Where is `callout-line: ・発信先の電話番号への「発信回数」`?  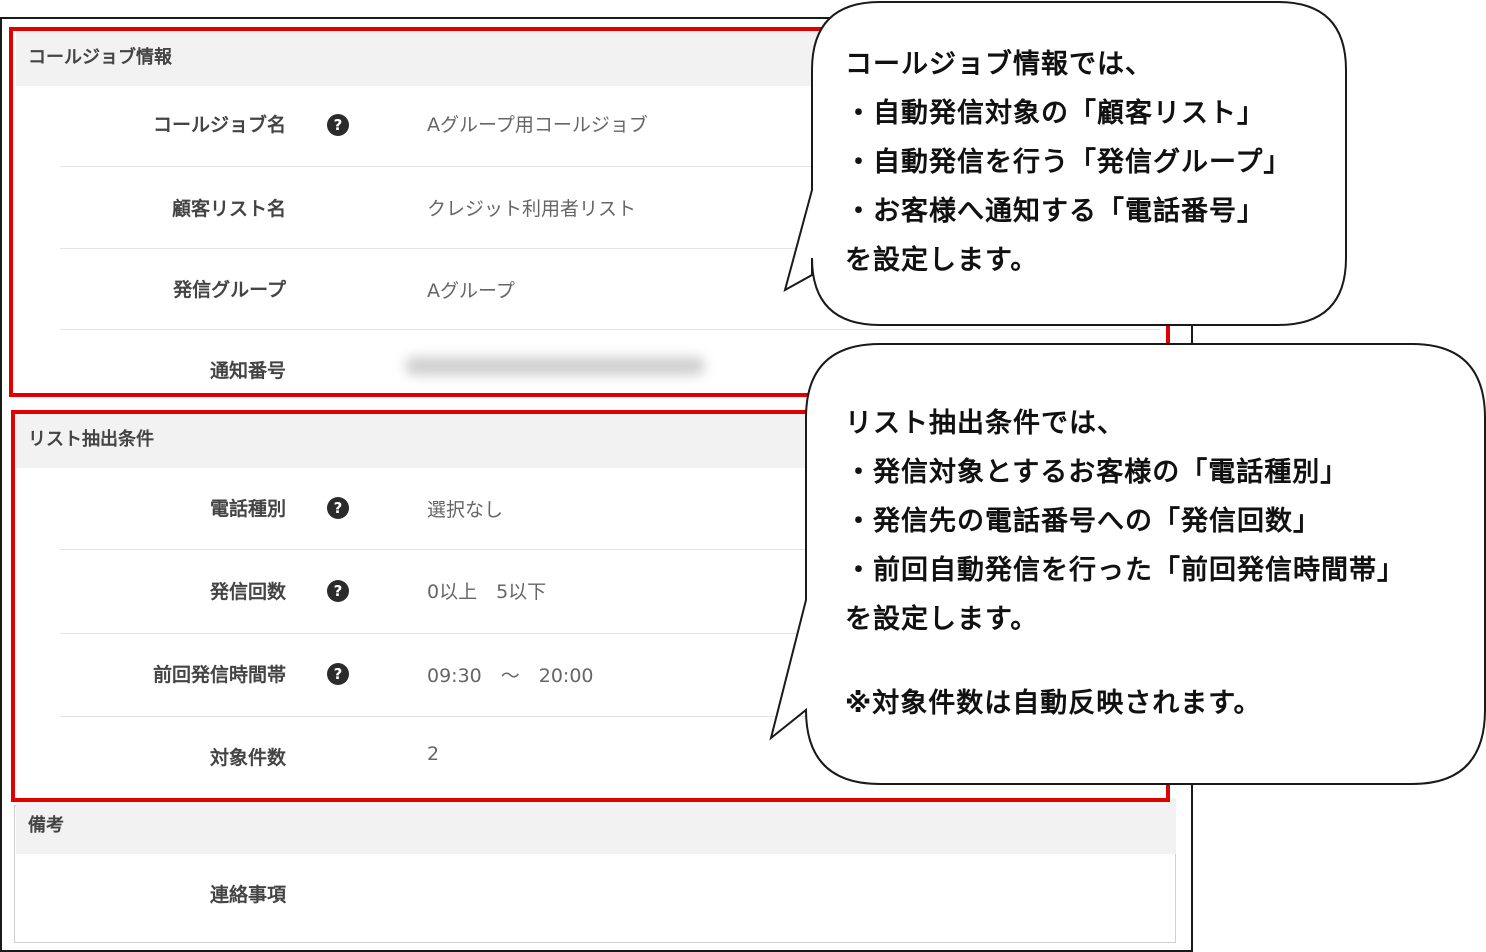
callout-line: ・発信先の電話番号への「発信回数」 is located at coordinates (1083, 521).